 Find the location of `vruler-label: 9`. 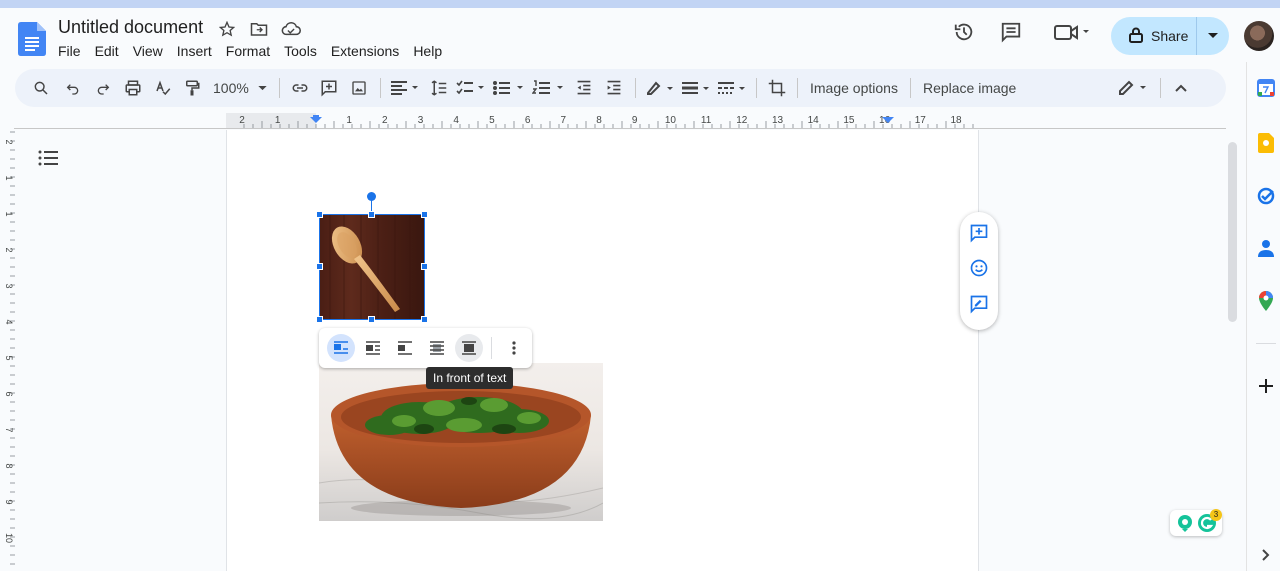

vruler-label: 9 is located at coordinates (9, 501).